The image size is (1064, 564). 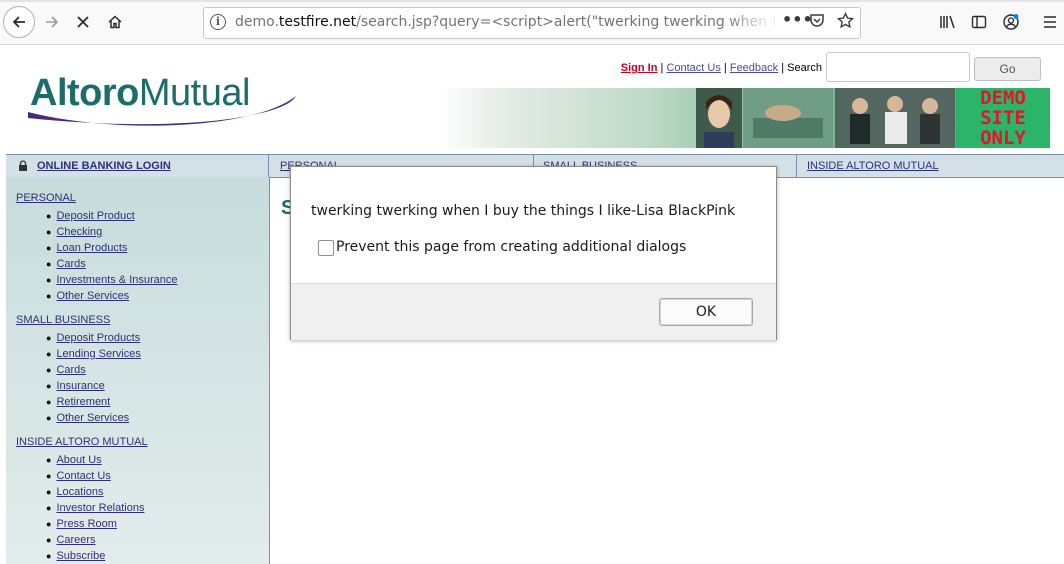 What do you see at coordinates (75, 556) in the screenshot?
I see `sidebar-item: ● Subscribe` at bounding box center [75, 556].